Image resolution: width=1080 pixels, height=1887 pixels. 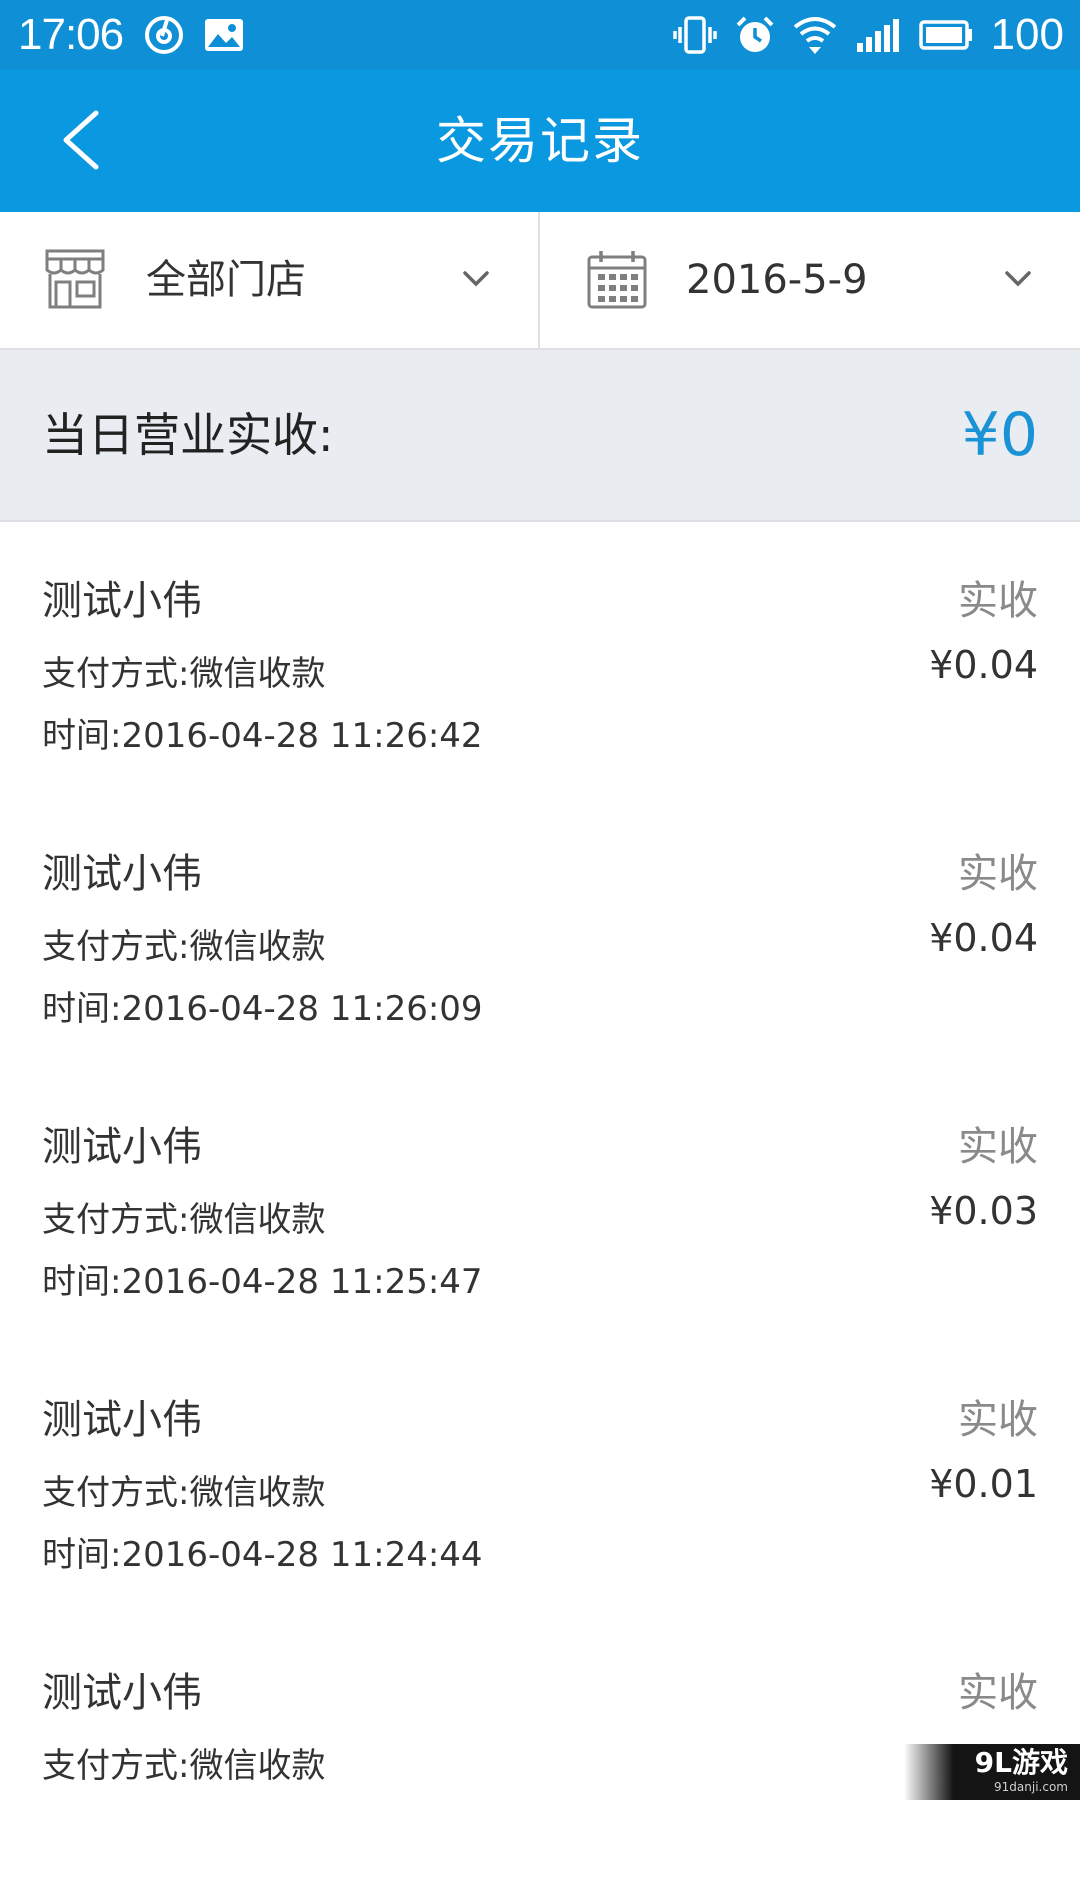 I want to click on store-filter-label: 全部门店, so click(x=226, y=280).